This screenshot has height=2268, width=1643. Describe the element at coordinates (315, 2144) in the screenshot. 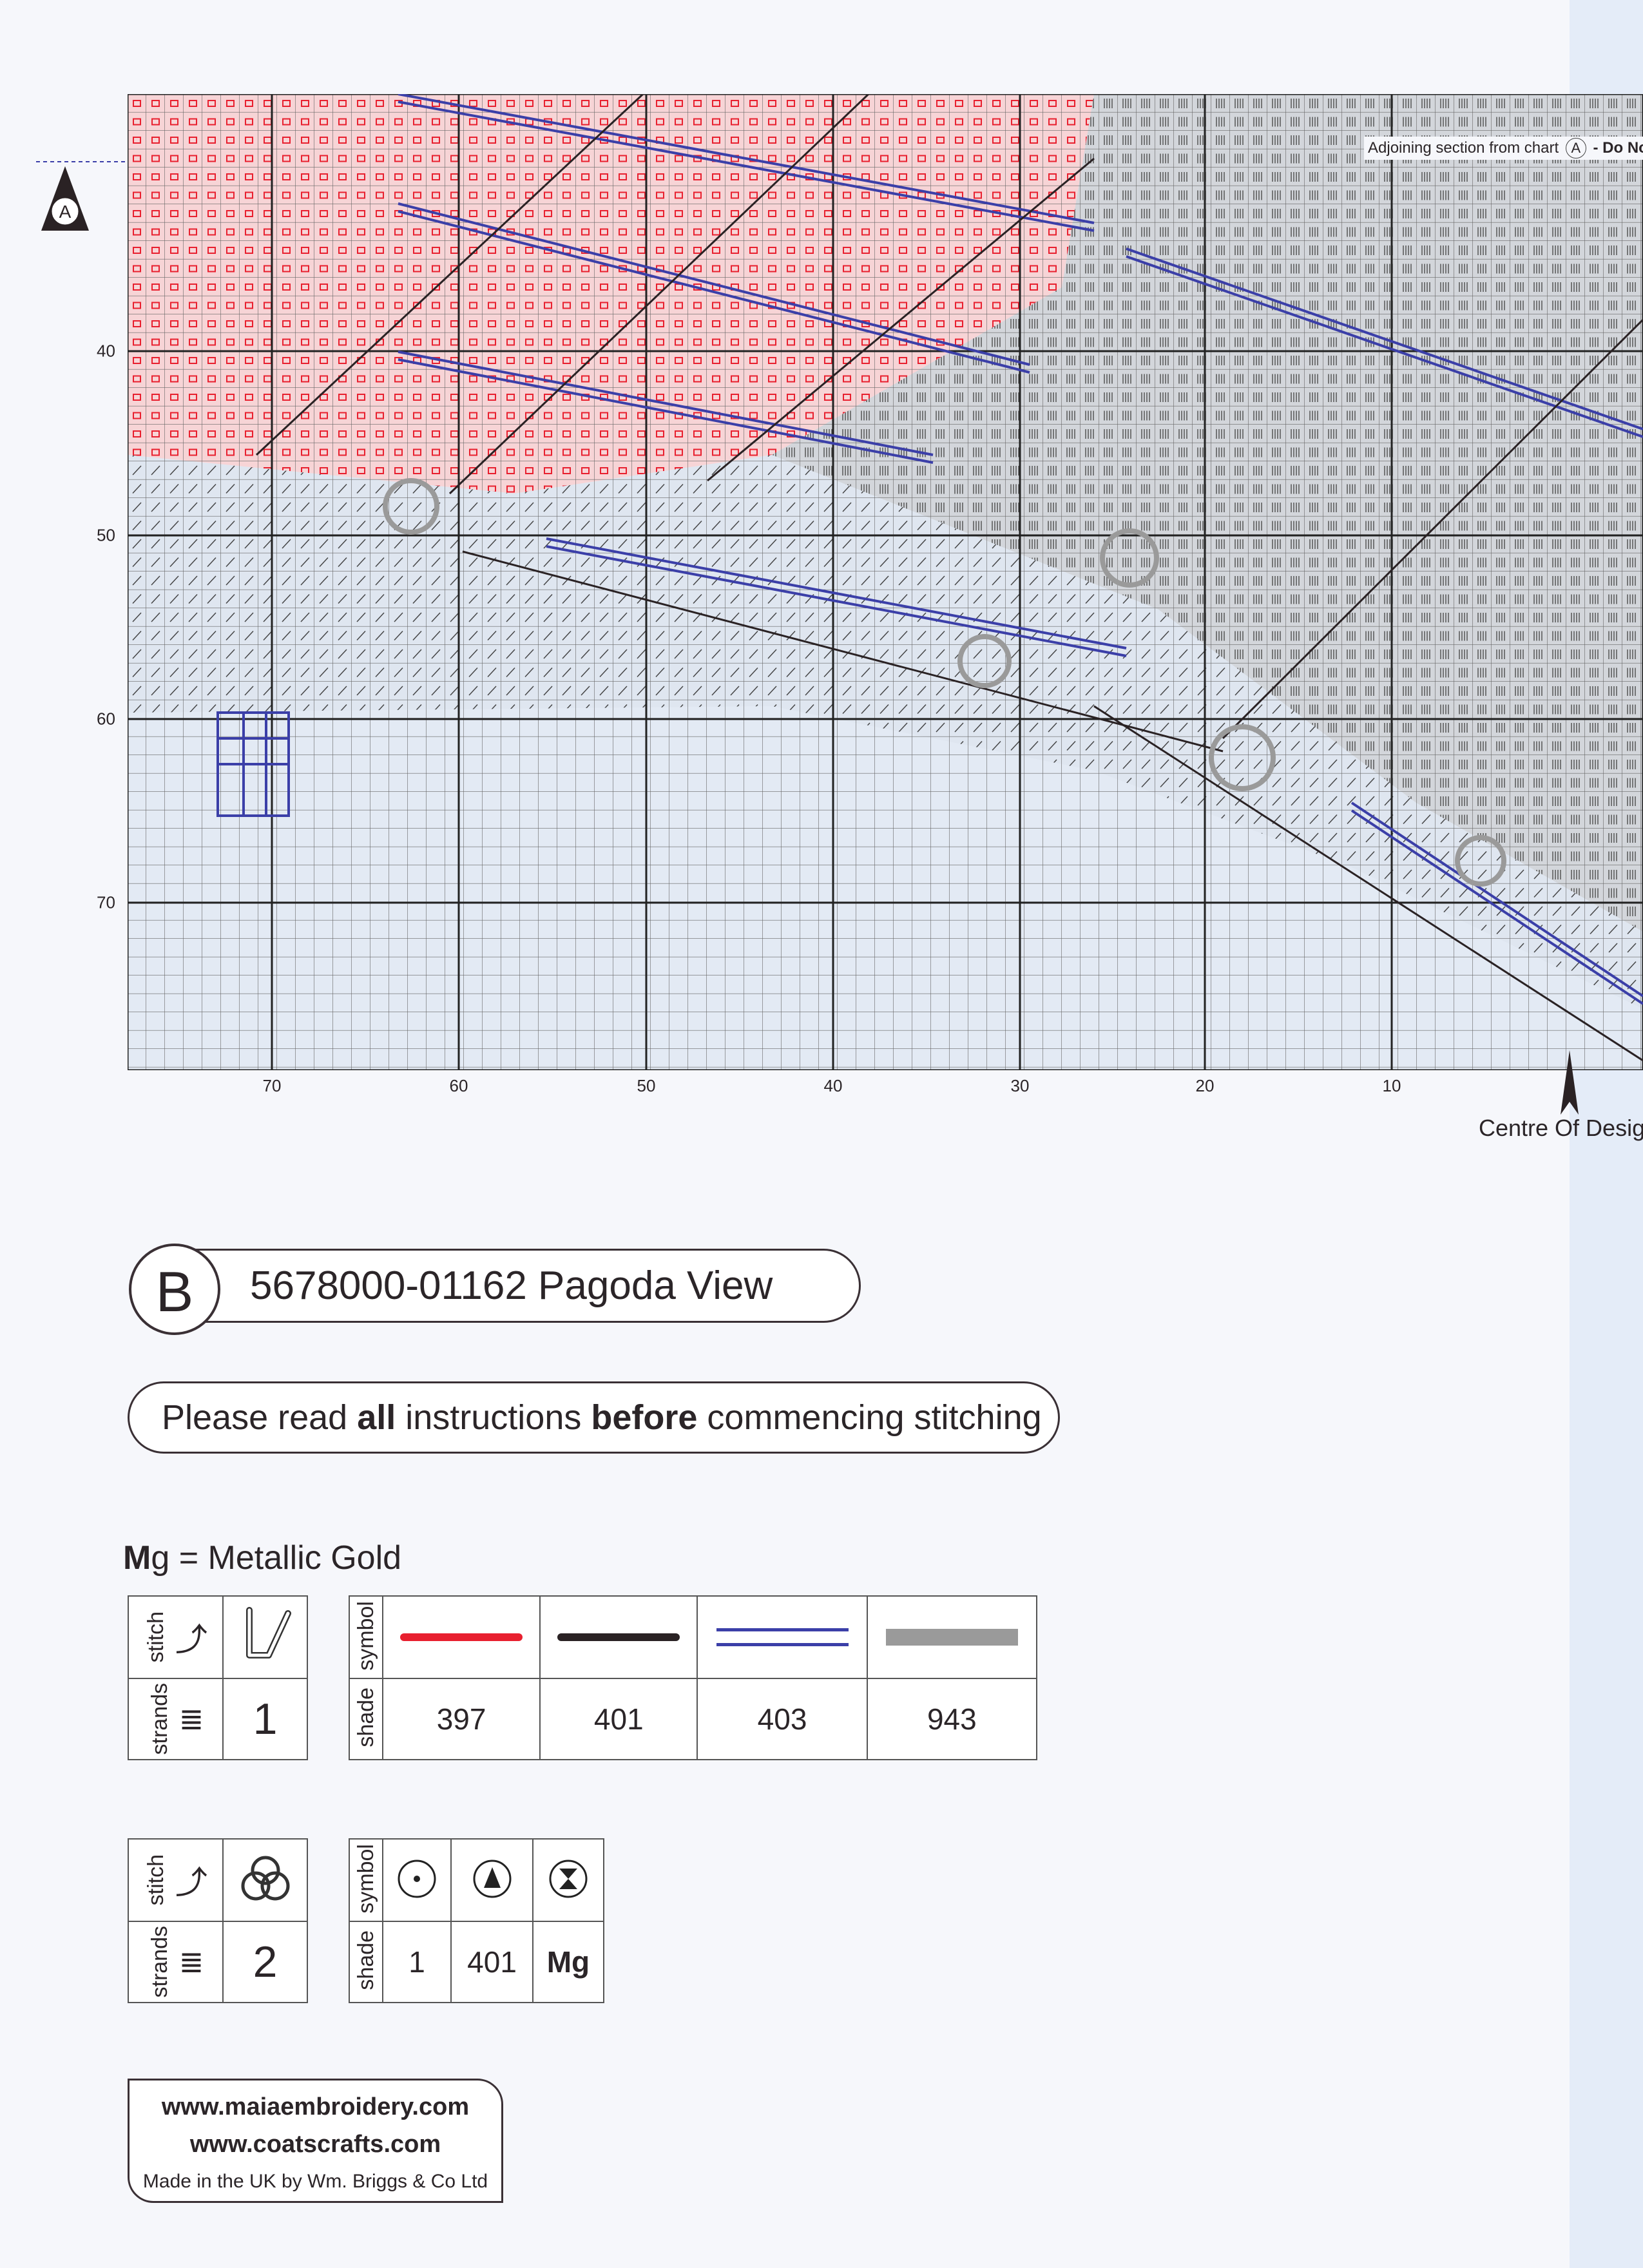

I see `website-link: www.coatscrafts.com` at that location.